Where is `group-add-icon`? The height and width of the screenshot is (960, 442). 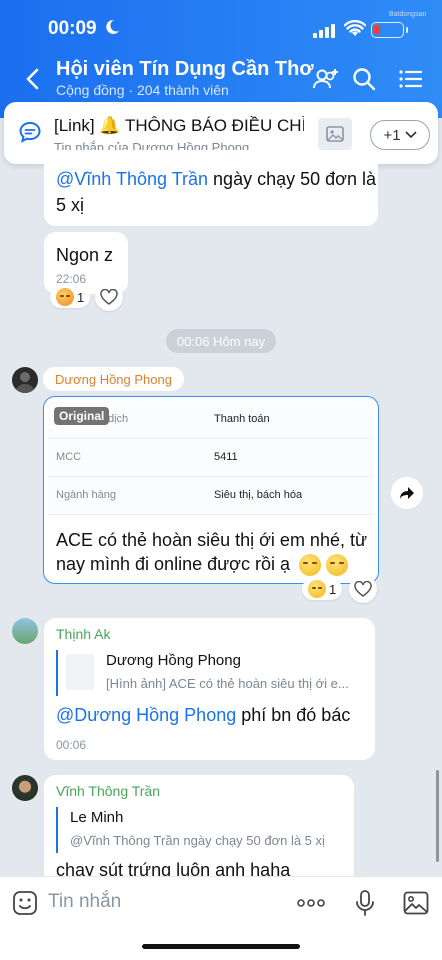
group-add-icon is located at coordinates (325, 79).